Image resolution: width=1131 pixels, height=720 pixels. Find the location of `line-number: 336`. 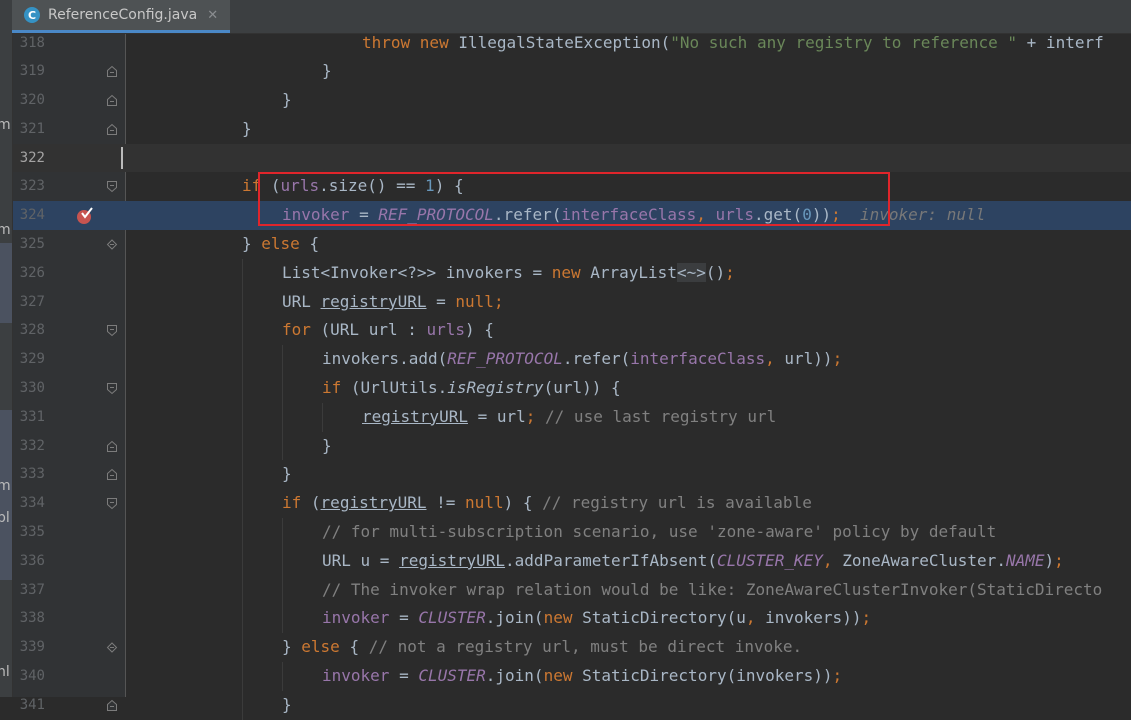

line-number: 336 is located at coordinates (28, 561).